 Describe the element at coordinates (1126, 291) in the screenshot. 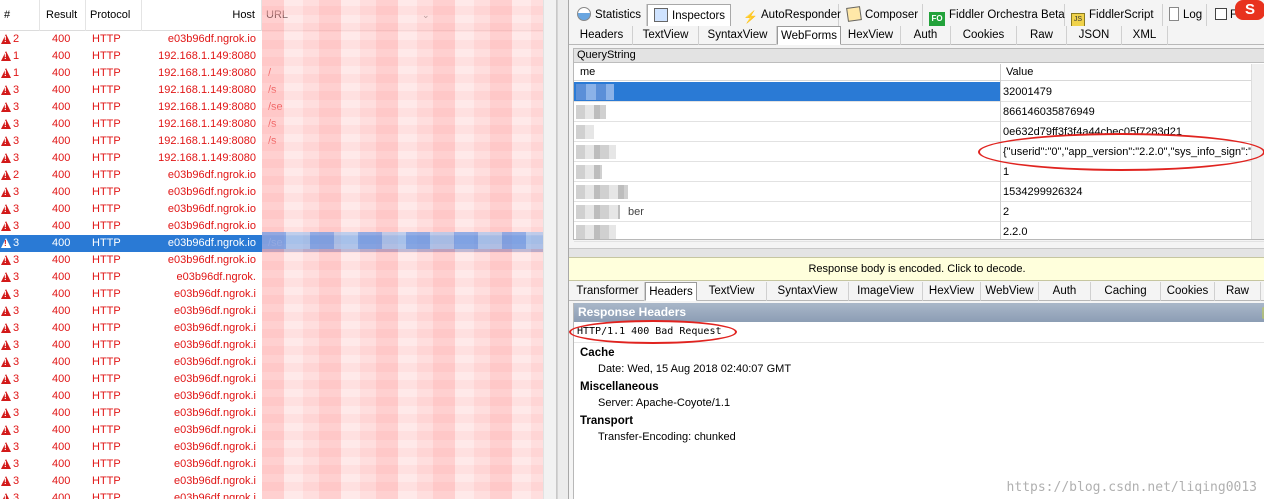

I see `response-tab-caching: Caching` at that location.